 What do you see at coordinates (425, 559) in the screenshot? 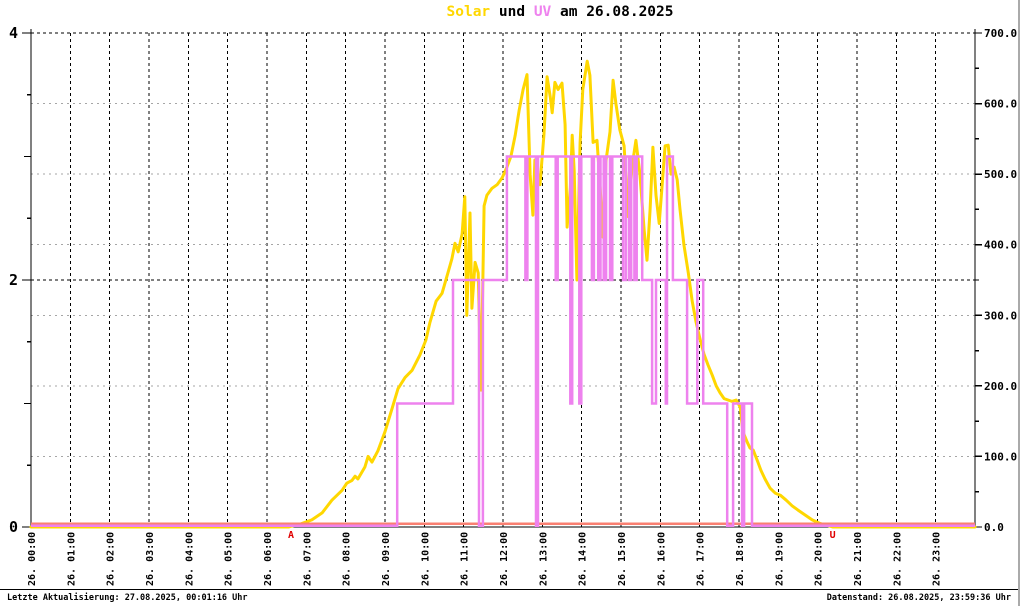
I see `x-axis-label: 26. 10:00` at bounding box center [425, 559].